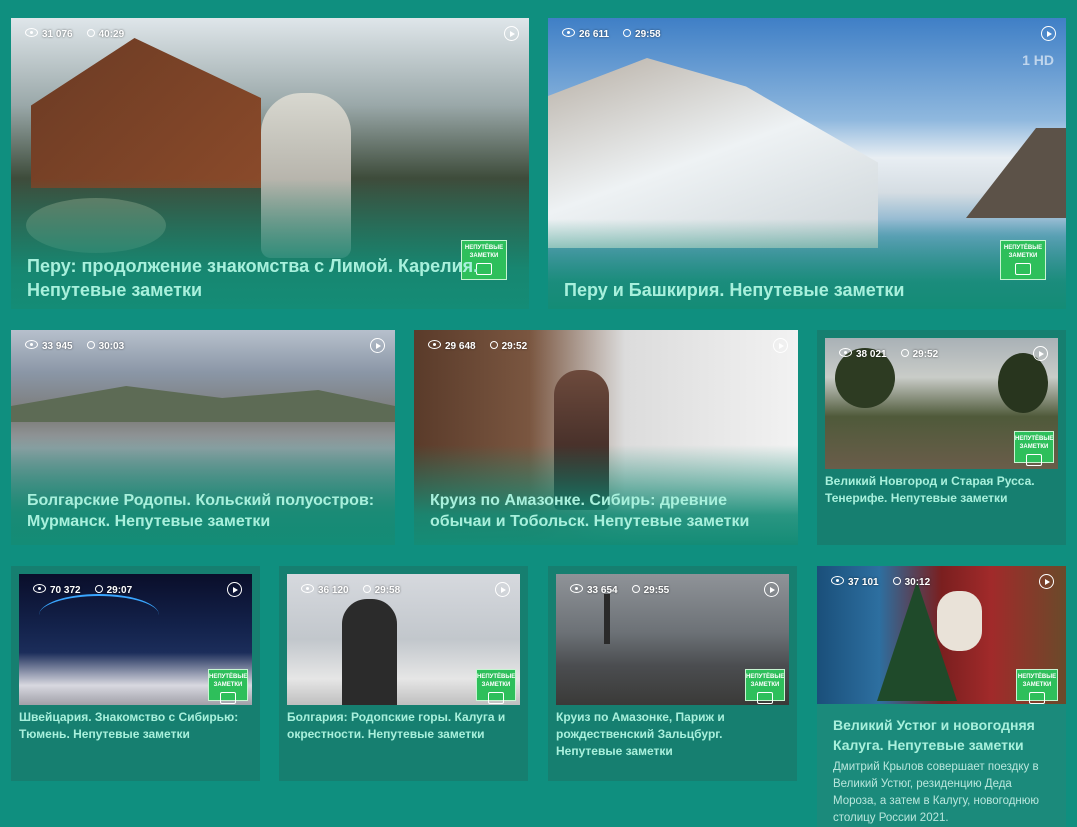 The image size is (1077, 827). Describe the element at coordinates (594, 34) in the screenshot. I see `view-count: 26 611` at that location.